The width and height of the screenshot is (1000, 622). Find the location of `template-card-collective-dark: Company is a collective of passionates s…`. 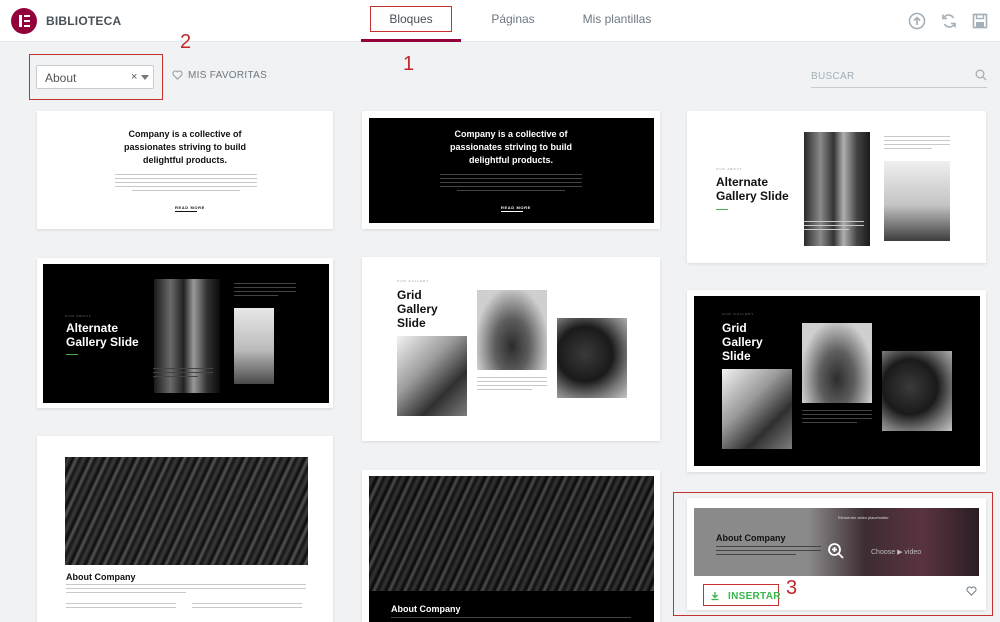

template-card-collective-dark: Company is a collective of passionates s… is located at coordinates (511, 170).